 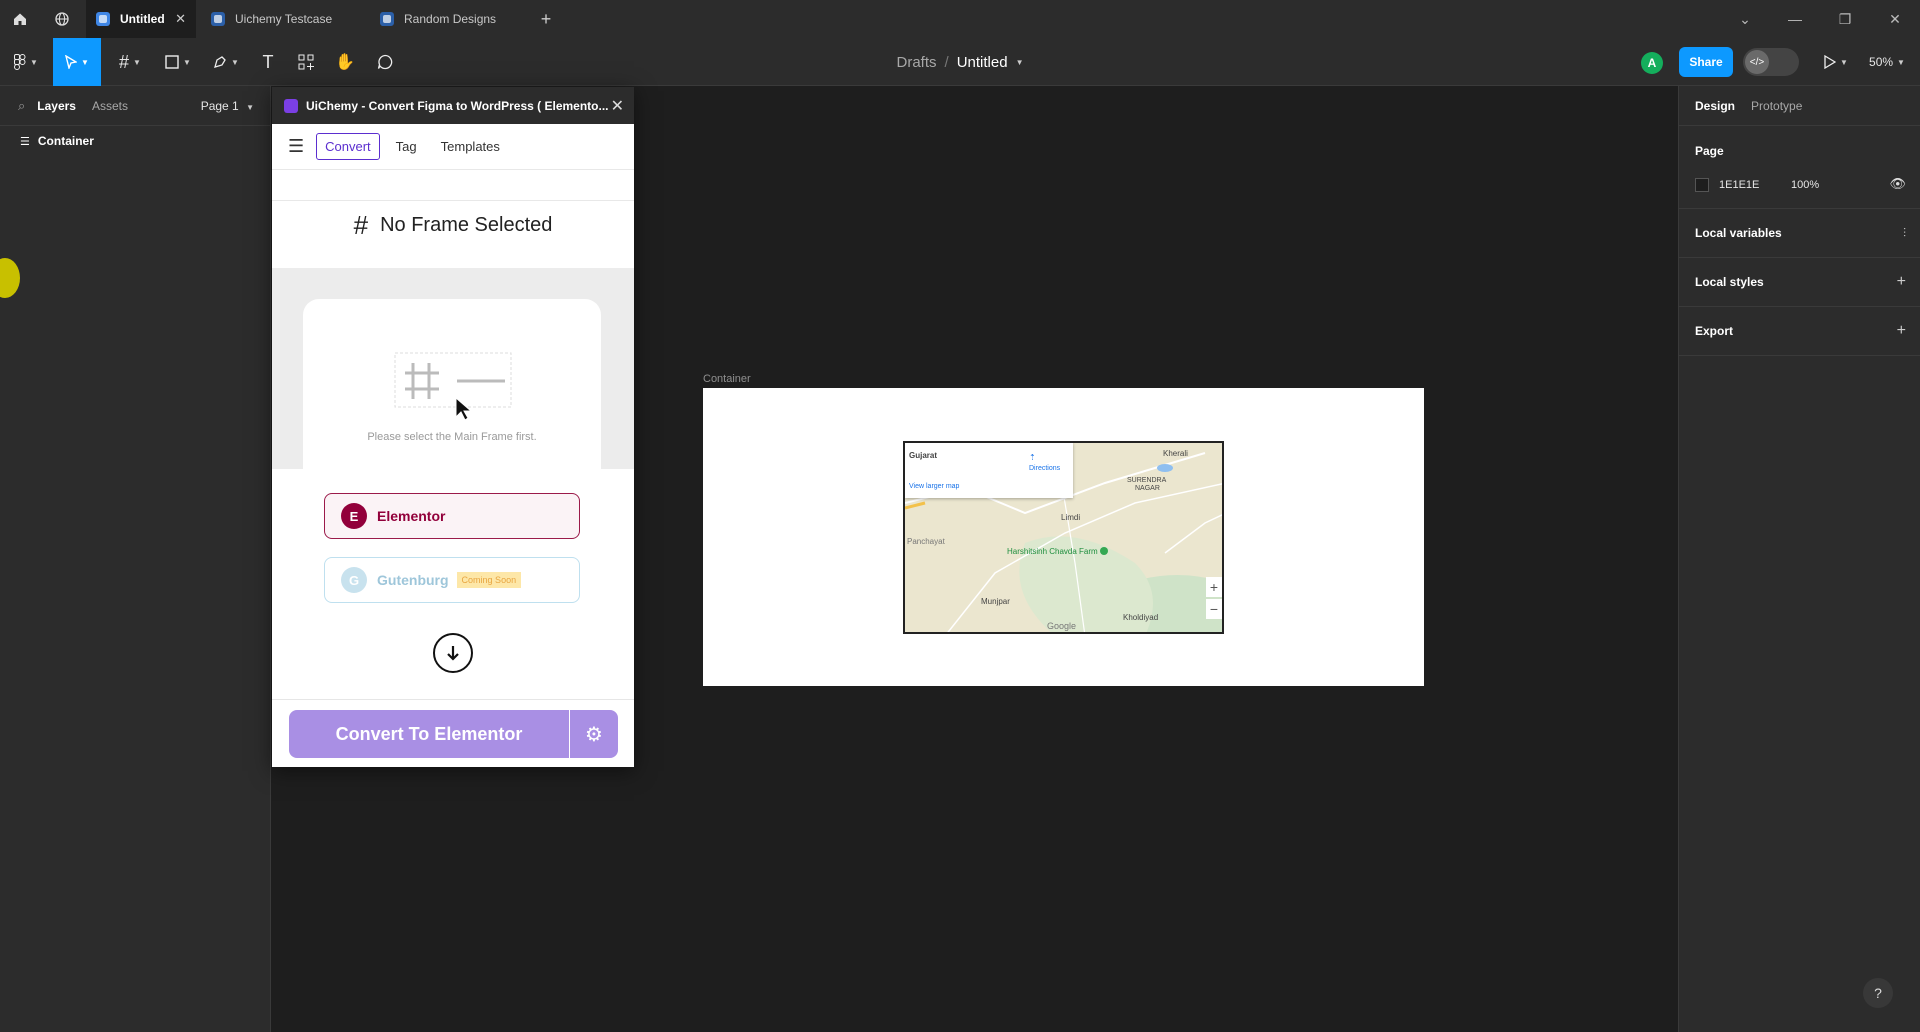 I want to click on text-t-icon: T, so click(x=268, y=61).